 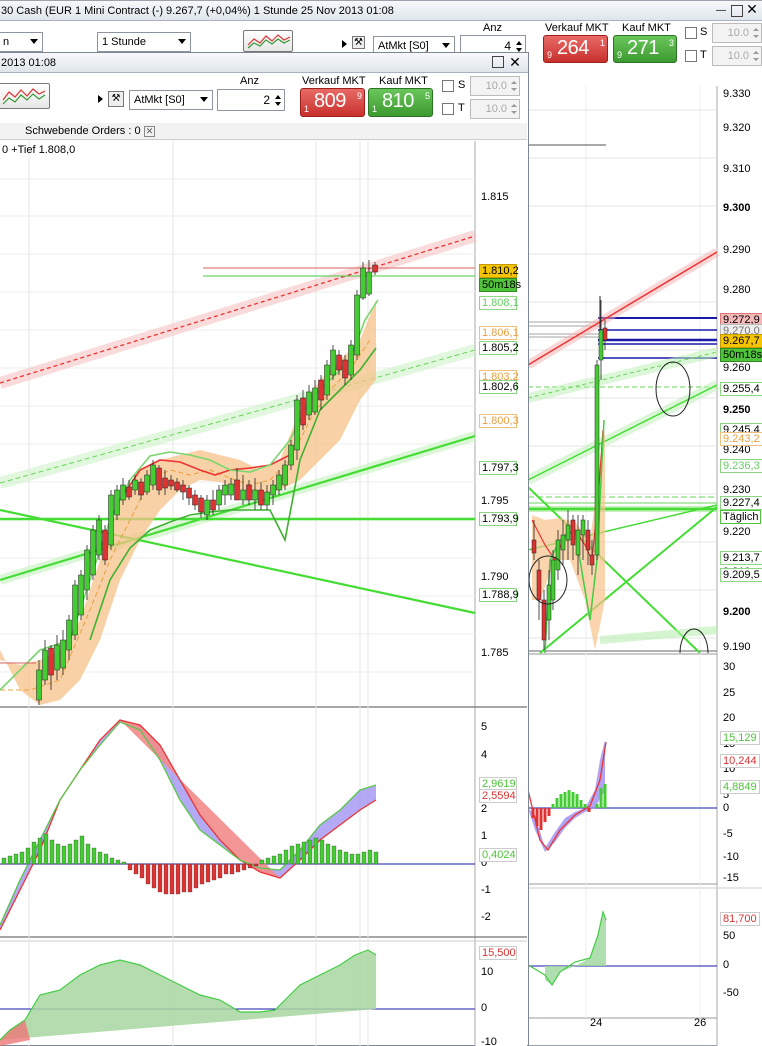 What do you see at coordinates (39, 150) in the screenshot?
I see `front-info-text: 0 +Tief 1.808,0` at bounding box center [39, 150].